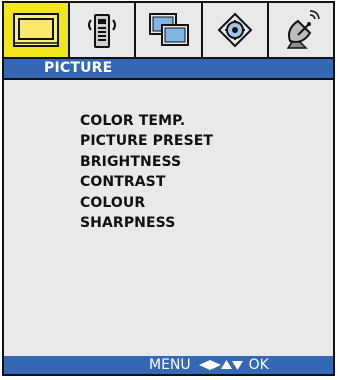  Describe the element at coordinates (215, 365) in the screenshot. I see `arrow-right-icon` at that location.